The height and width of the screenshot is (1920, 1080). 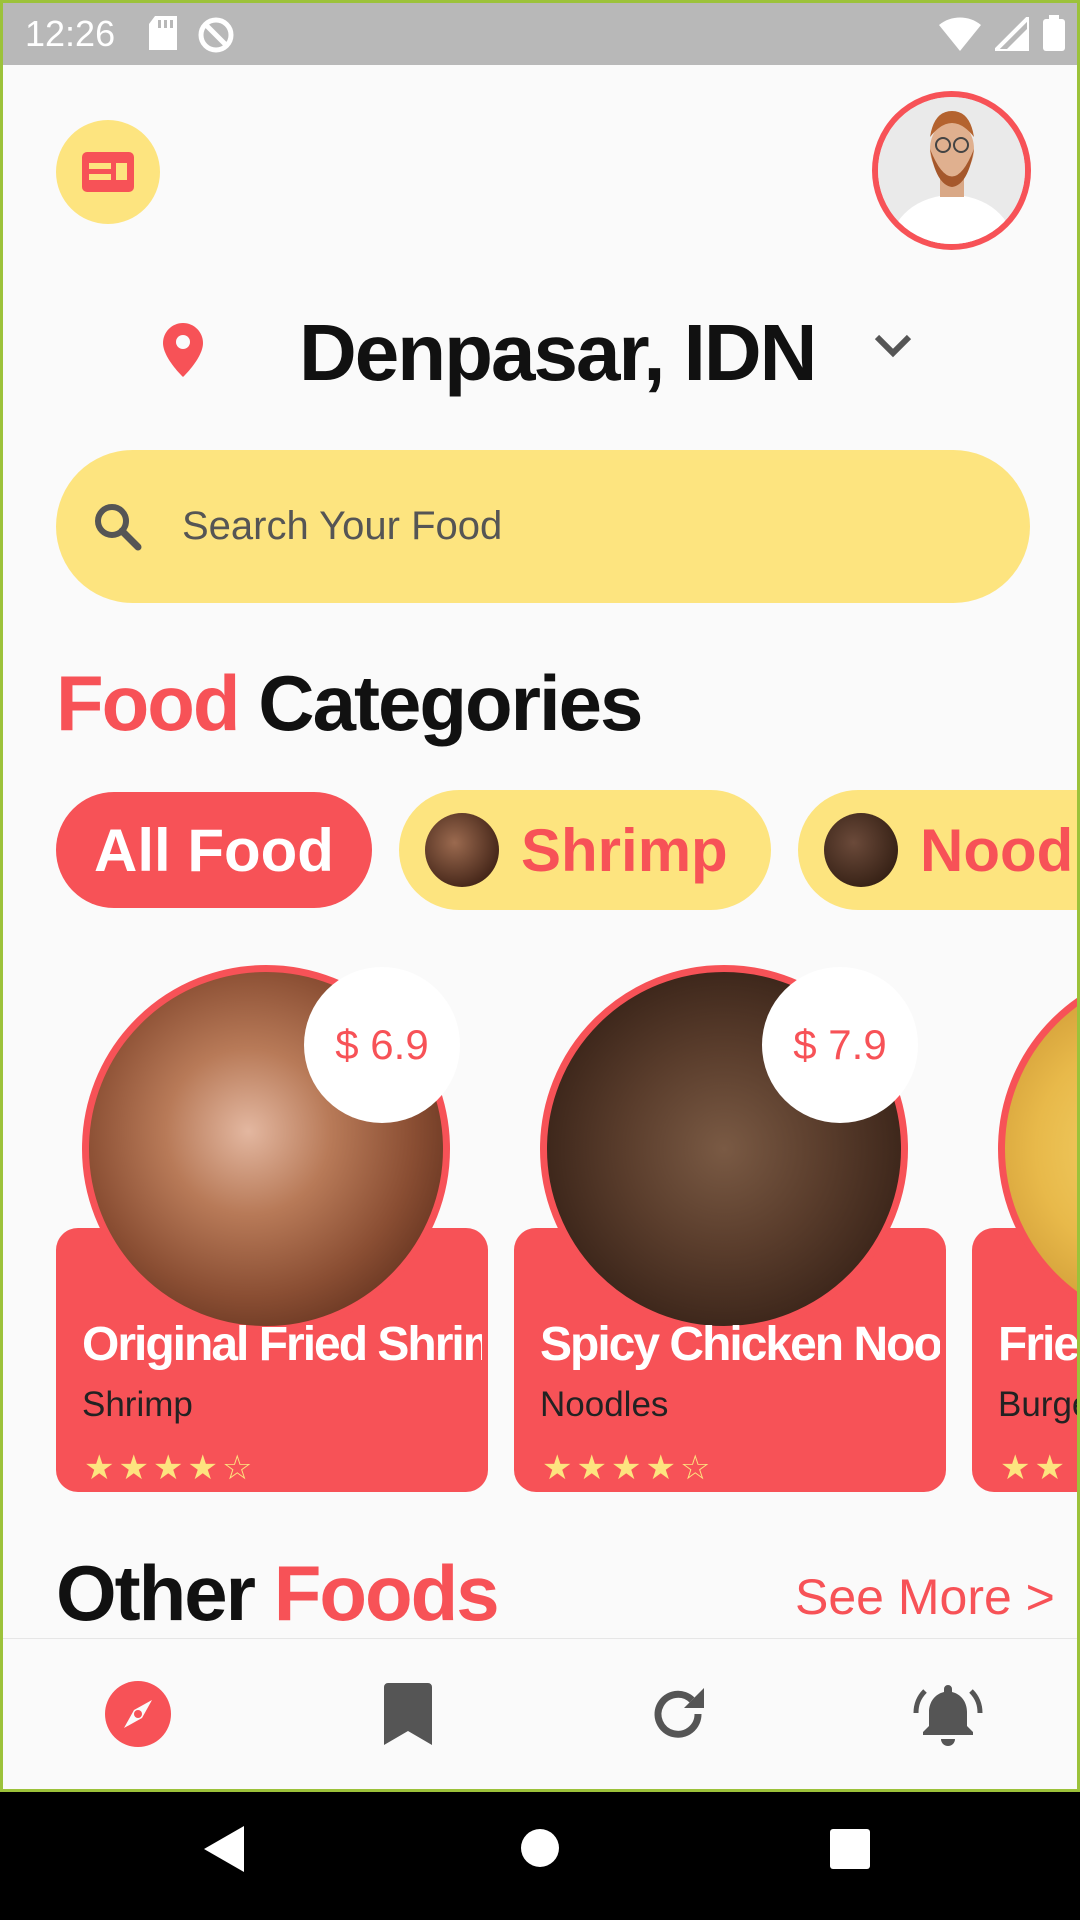 I want to click on category-chip-label: All Food, so click(x=214, y=850).